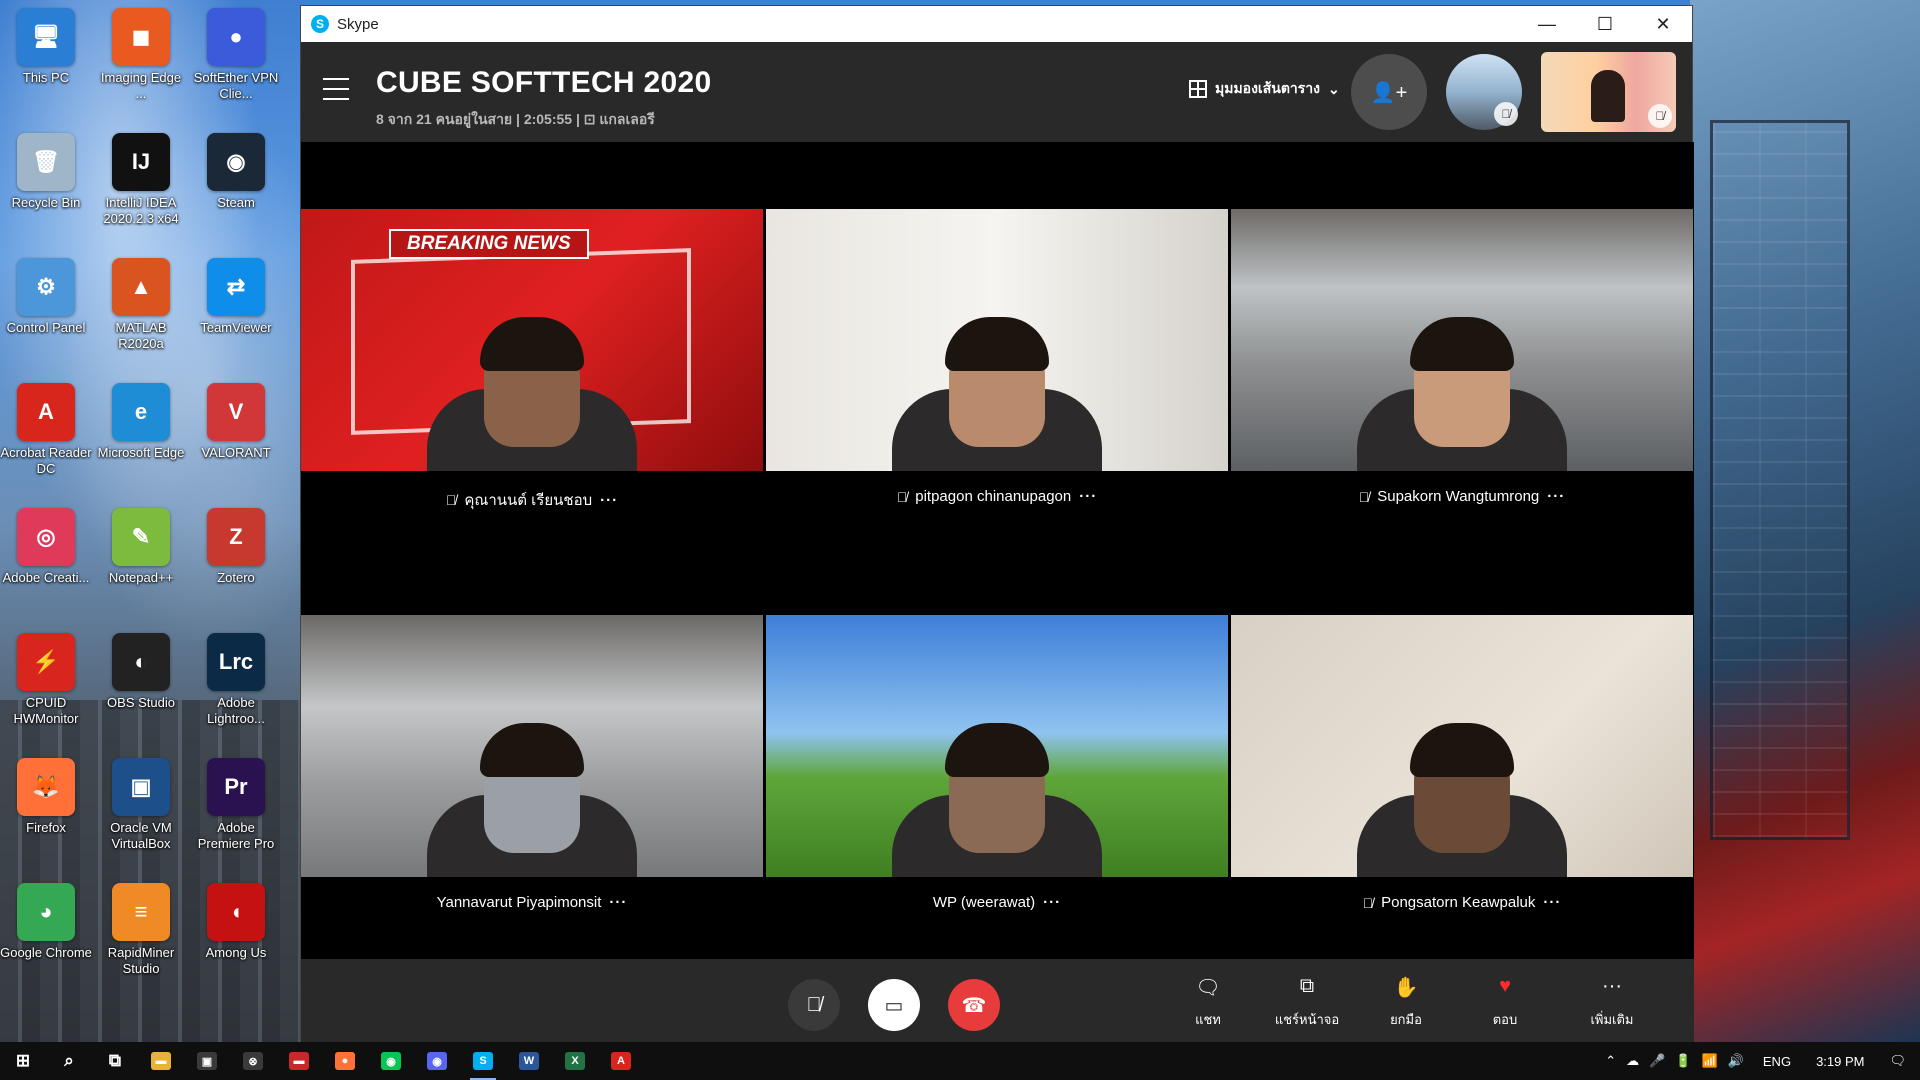 The image size is (1920, 1080). What do you see at coordinates (391, 1061) in the screenshot?
I see `taskbar-line-icon: ◉` at bounding box center [391, 1061].